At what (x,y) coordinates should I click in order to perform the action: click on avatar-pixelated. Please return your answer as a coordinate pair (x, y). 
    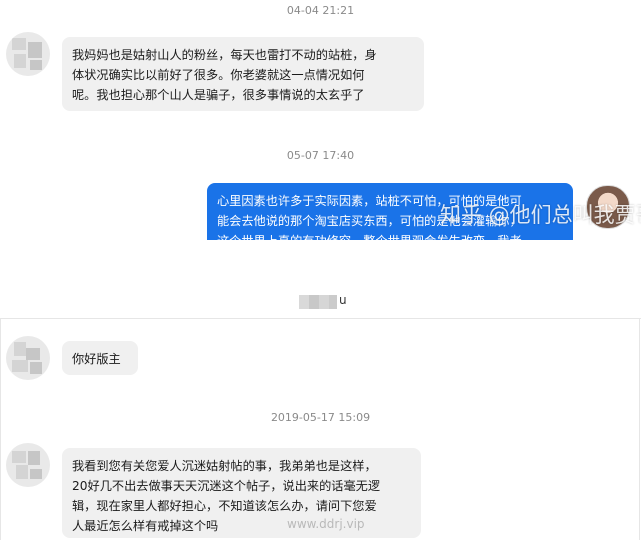
    Looking at the image, I should click on (28, 54).